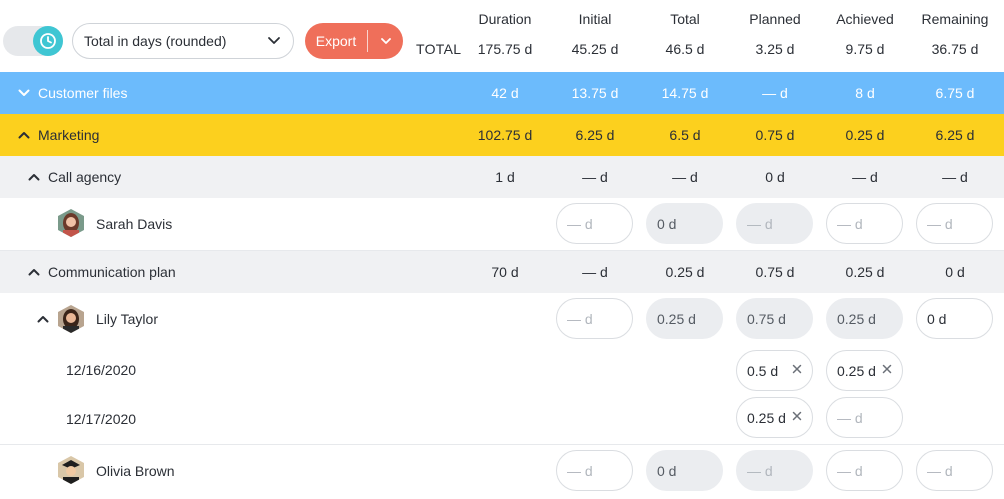 This screenshot has height=499, width=1004. Describe the element at coordinates (505, 135) in the screenshot. I see `cell-duration: 102.75 d` at that location.